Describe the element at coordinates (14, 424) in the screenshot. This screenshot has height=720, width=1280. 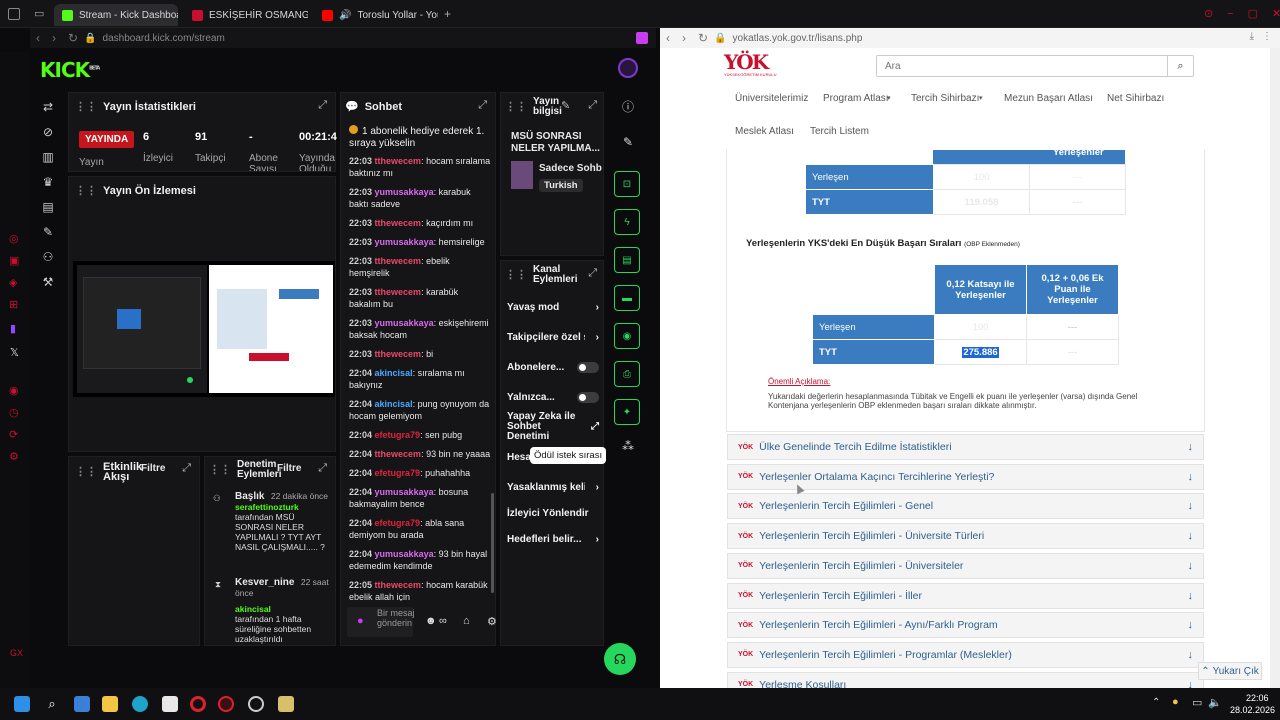
I see `sidebar-tools: ◉ ◷ ⟳ ⚙` at that location.